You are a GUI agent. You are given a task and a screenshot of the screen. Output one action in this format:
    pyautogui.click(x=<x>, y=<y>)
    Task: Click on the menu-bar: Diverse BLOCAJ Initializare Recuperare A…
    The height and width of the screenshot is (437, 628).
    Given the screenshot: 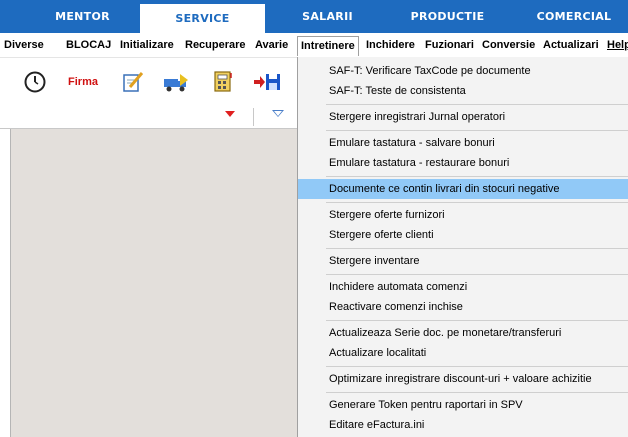 What is the action you would take?
    pyautogui.click(x=314, y=45)
    